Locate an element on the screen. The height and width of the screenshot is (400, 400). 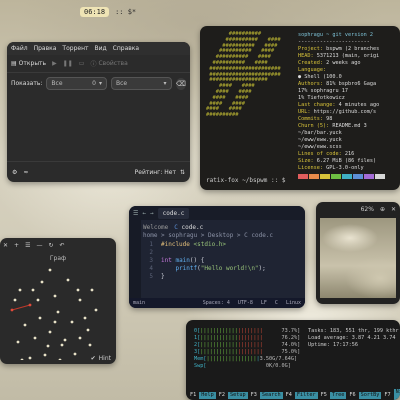
indent-indicator: Spaces: 4 is located at coordinates (216, 303).